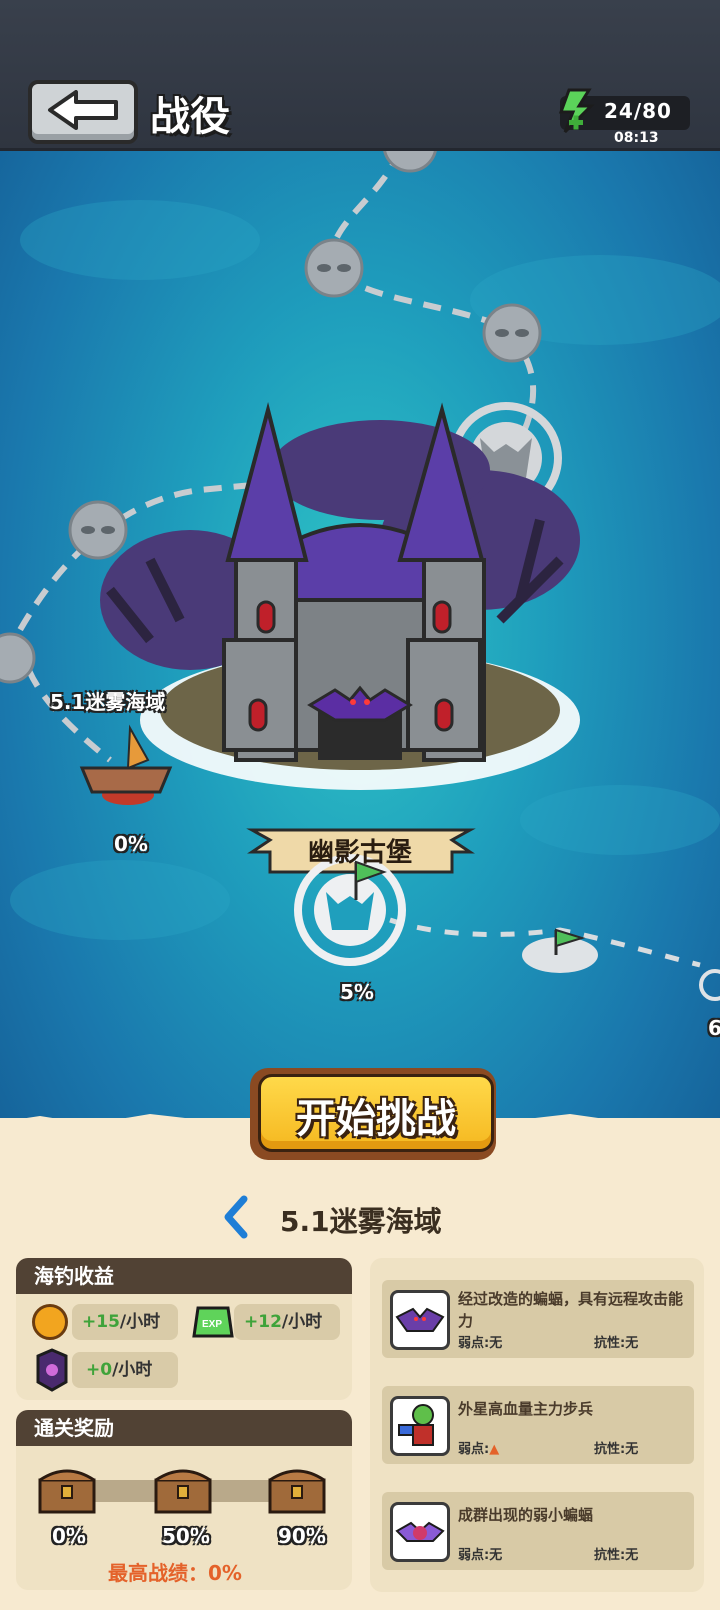 The height and width of the screenshot is (1610, 720). I want to click on enemy-description: 经过改造的蝙蝠，具有远程攻击能力, so click(571, 1310).